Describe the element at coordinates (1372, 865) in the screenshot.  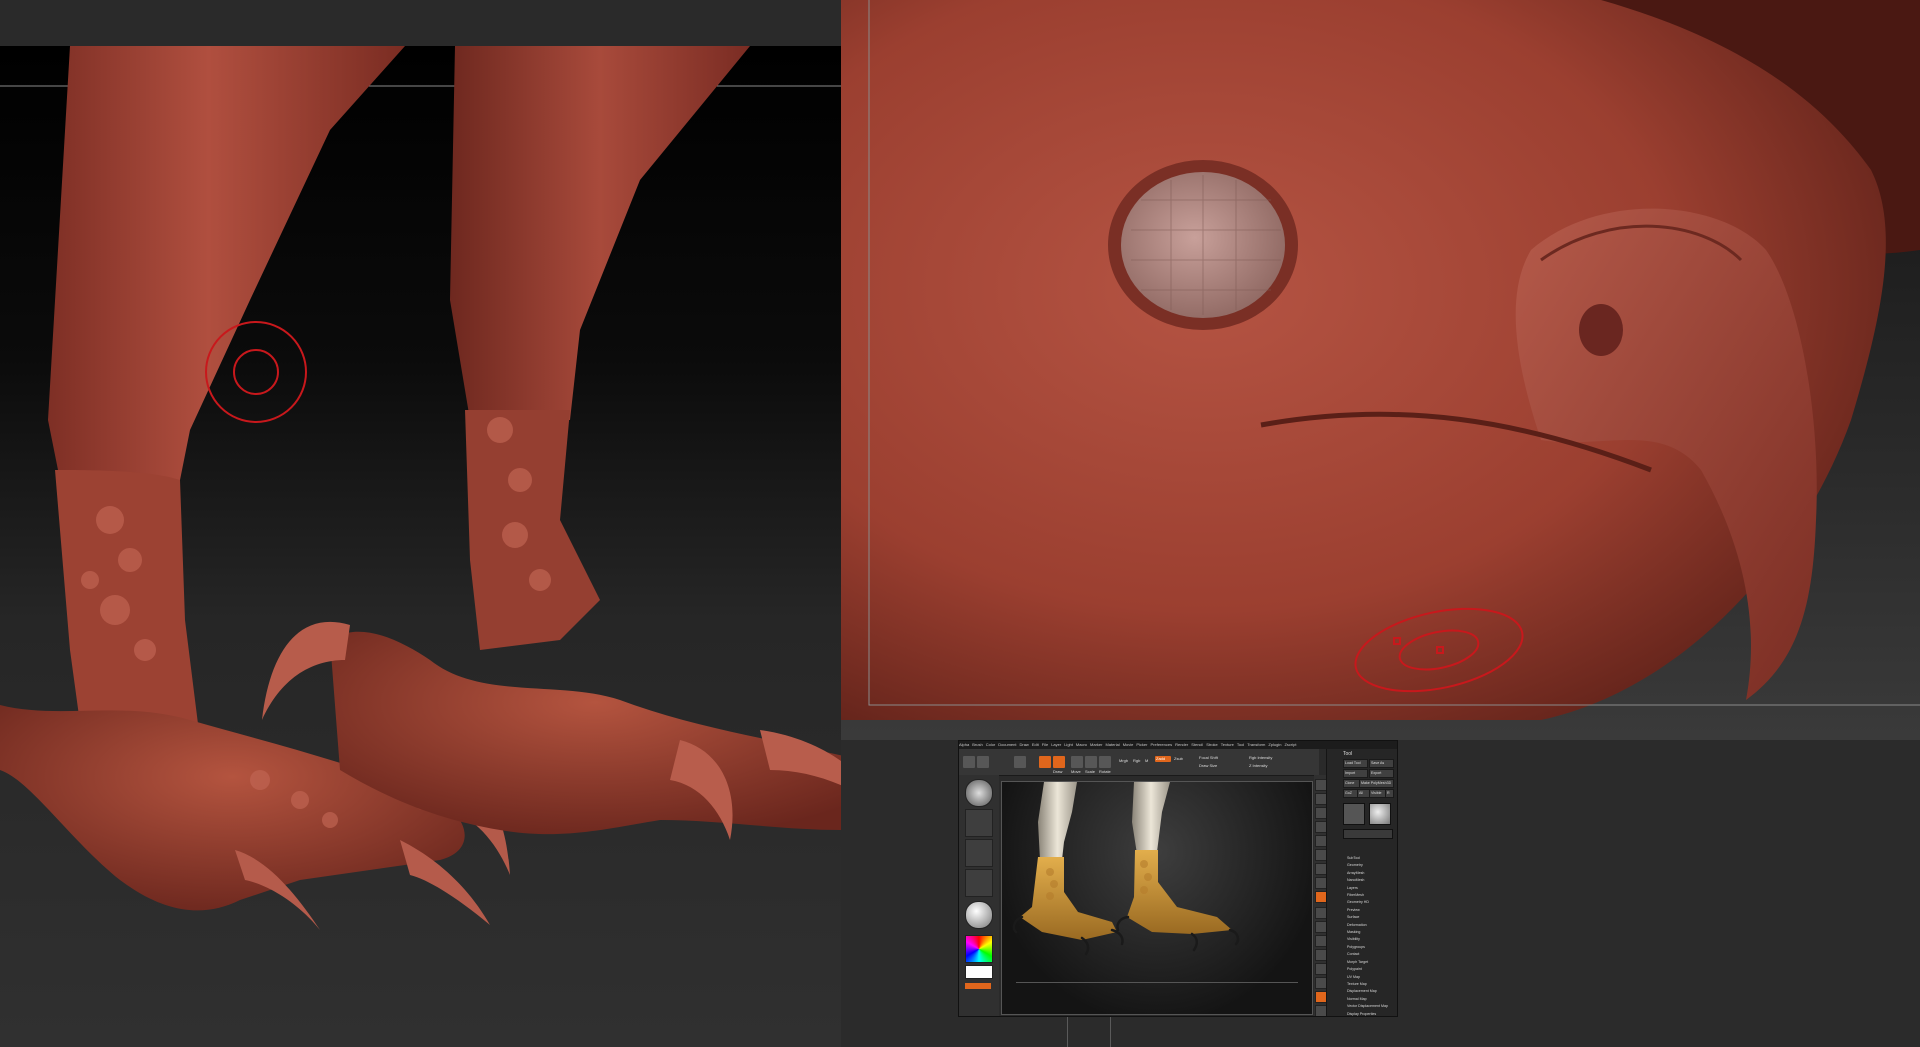
I see `subpalette-item: Geometry` at that location.